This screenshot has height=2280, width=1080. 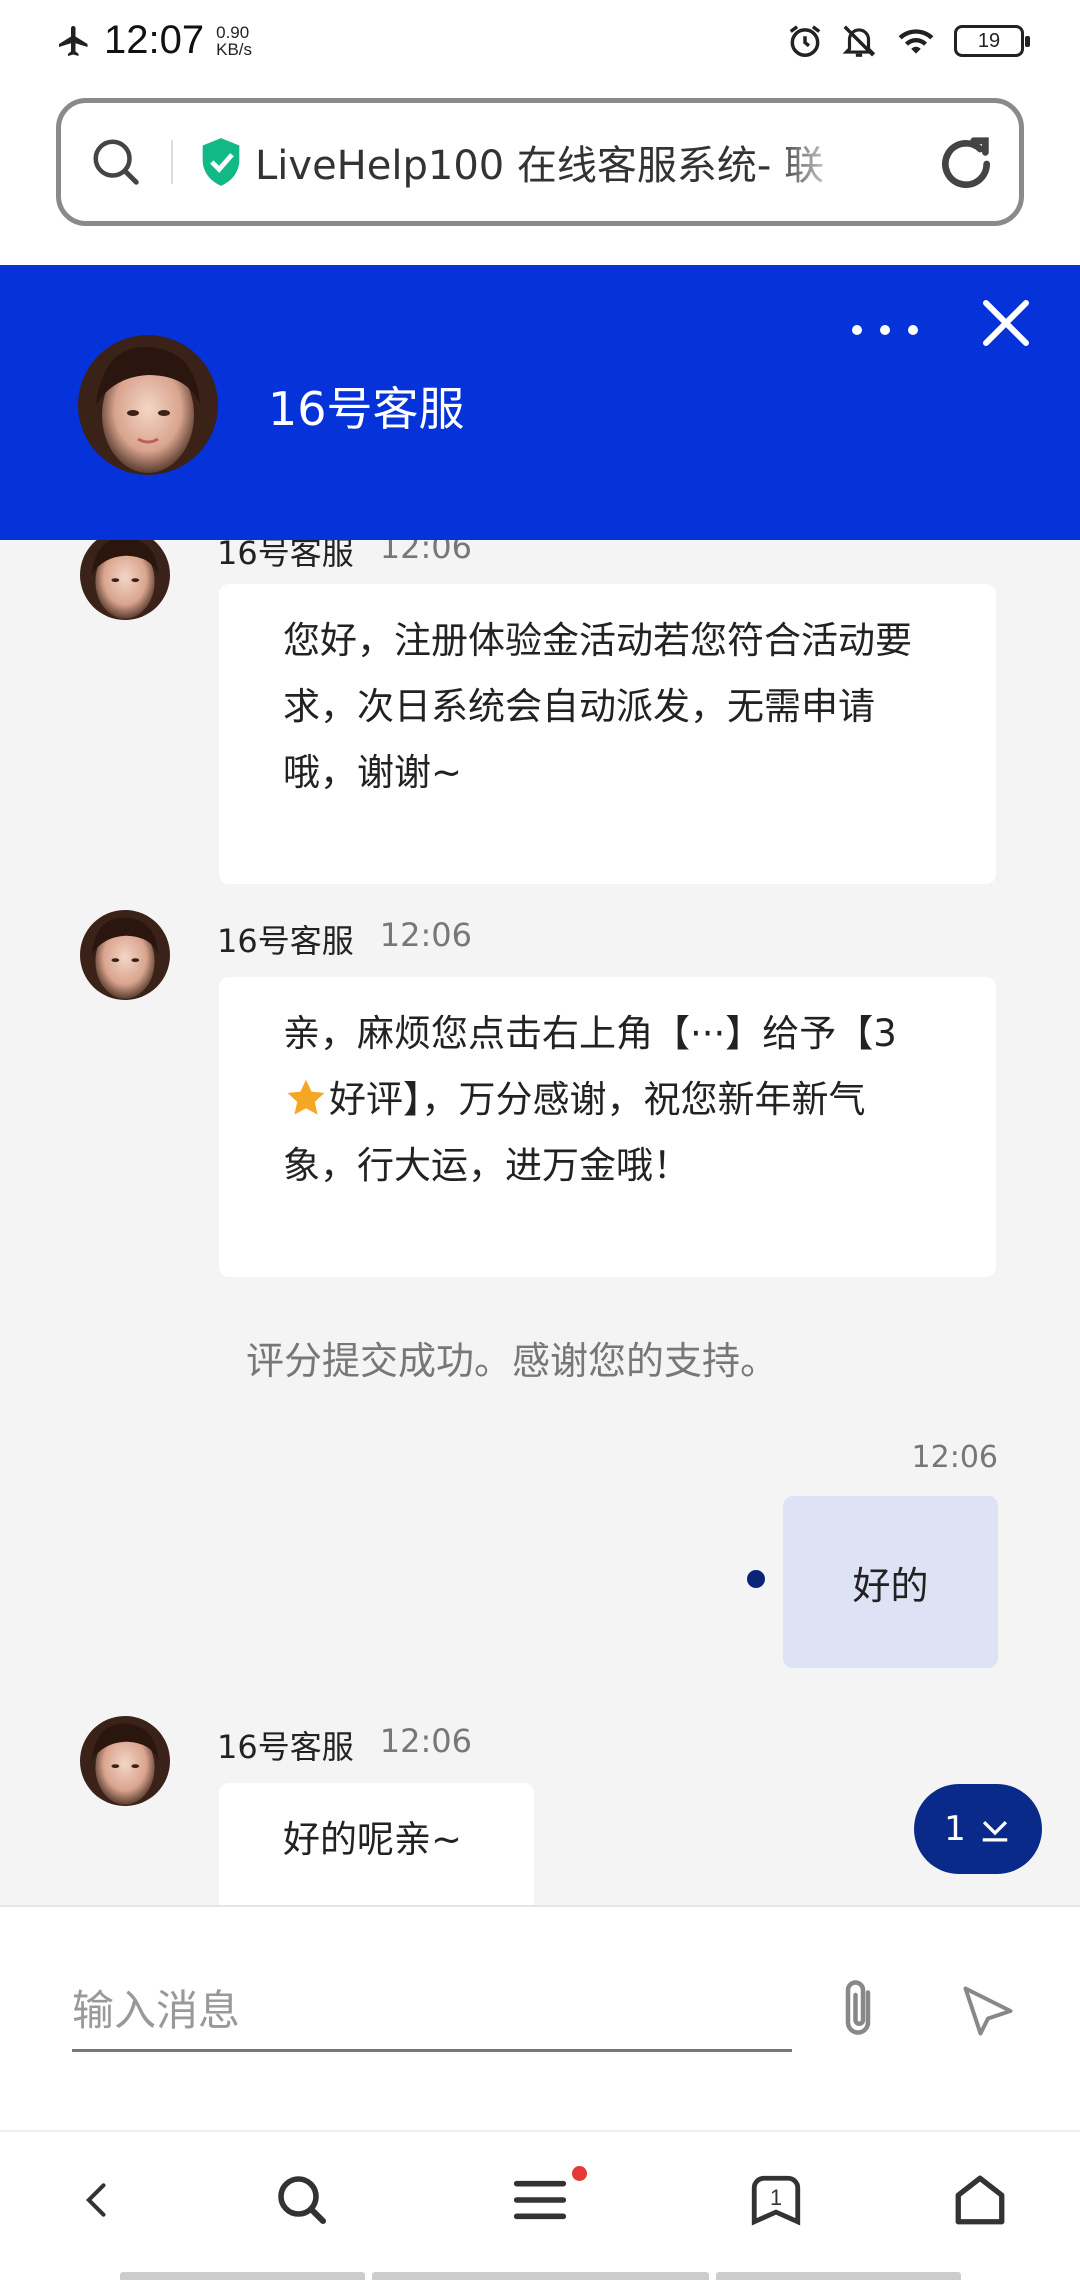 I want to click on back-button, so click(x=98, y=2200).